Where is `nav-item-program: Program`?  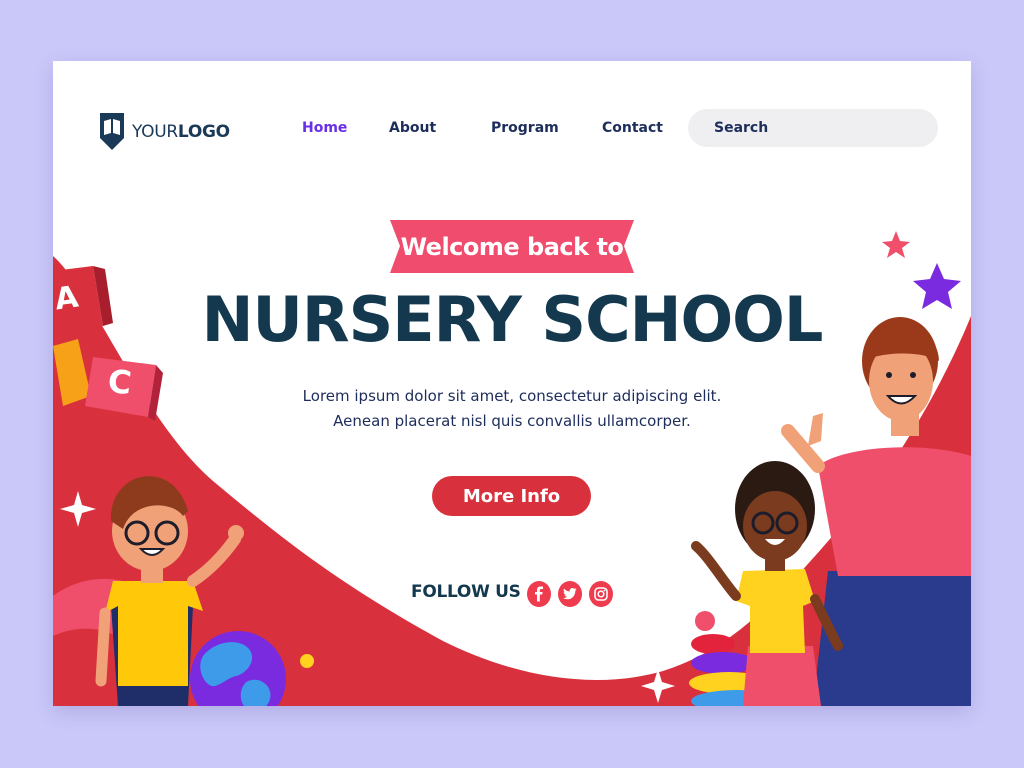 nav-item-program: Program is located at coordinates (525, 128).